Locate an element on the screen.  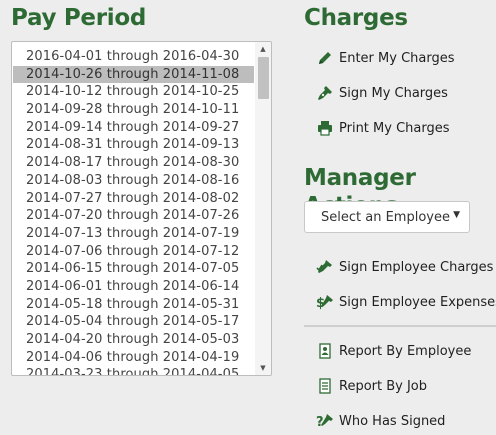
pencil-icon is located at coordinates (325, 58).